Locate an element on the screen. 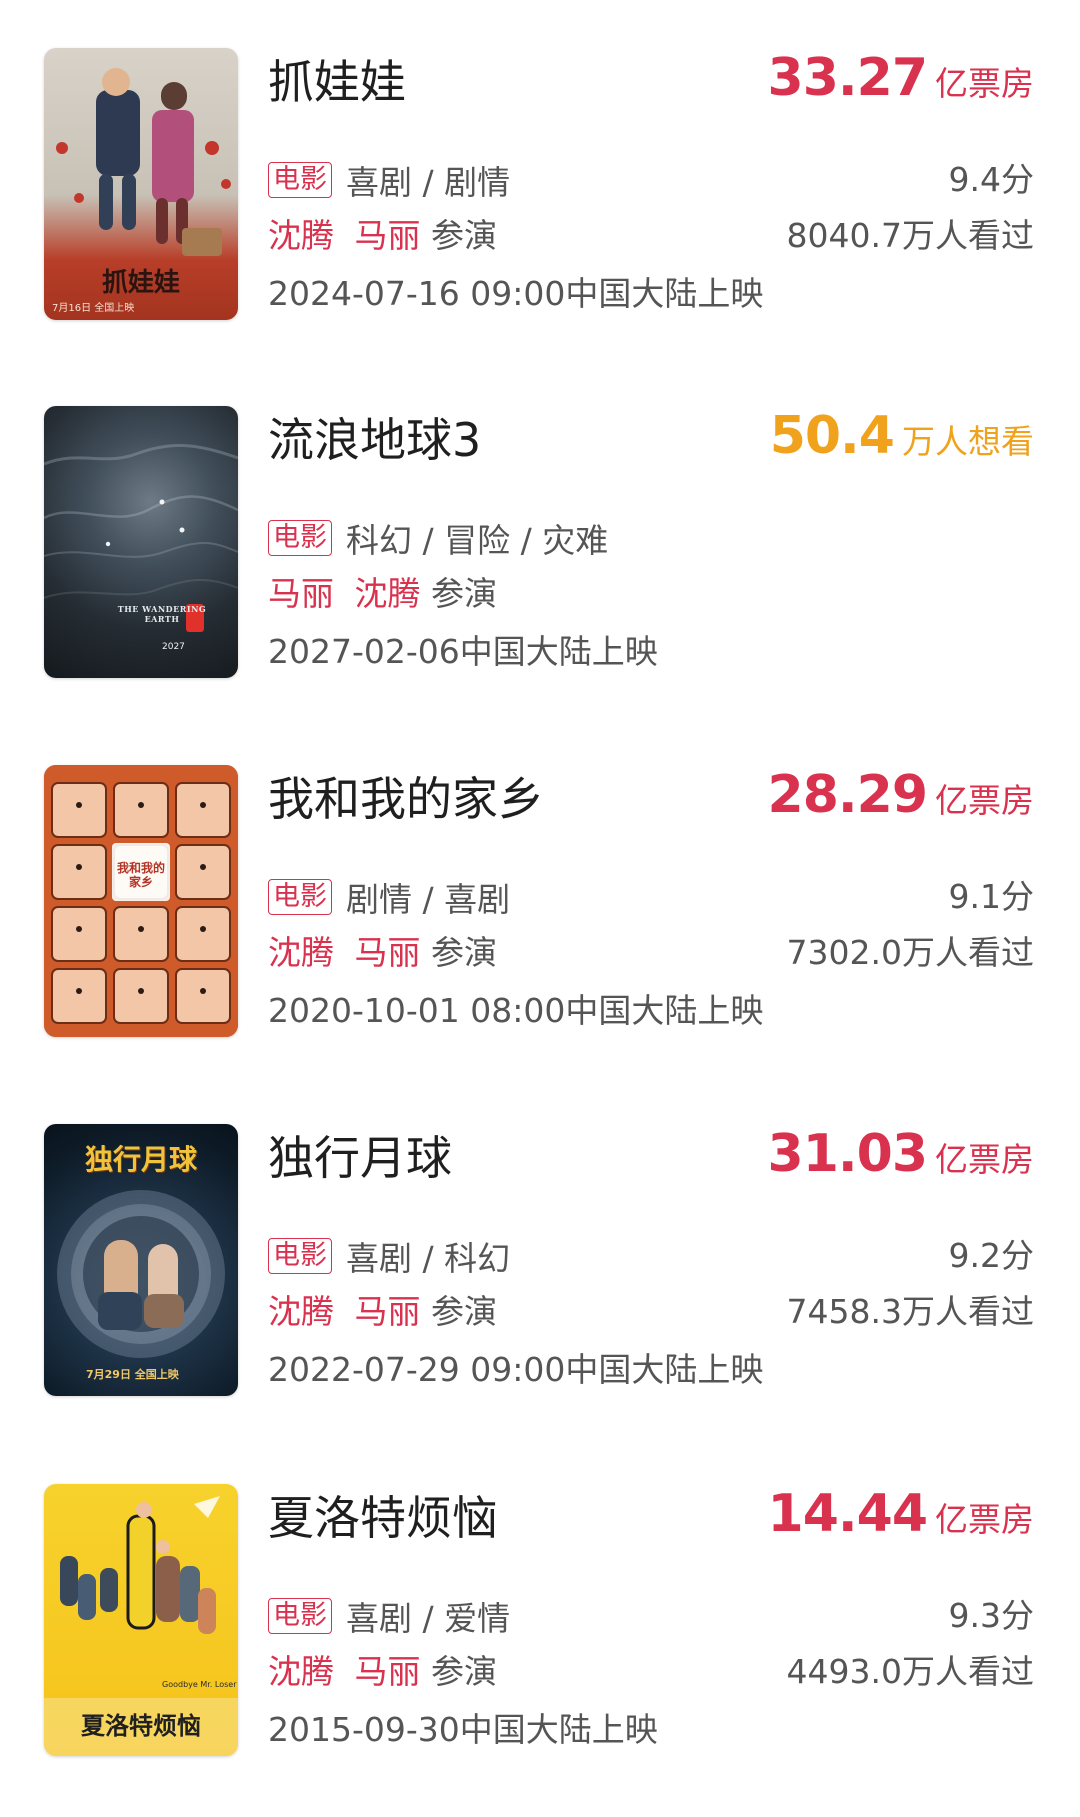 Image resolution: width=1080 pixels, height=1817 pixels. poster-title: 夏洛特烦恼 is located at coordinates (141, 1725).